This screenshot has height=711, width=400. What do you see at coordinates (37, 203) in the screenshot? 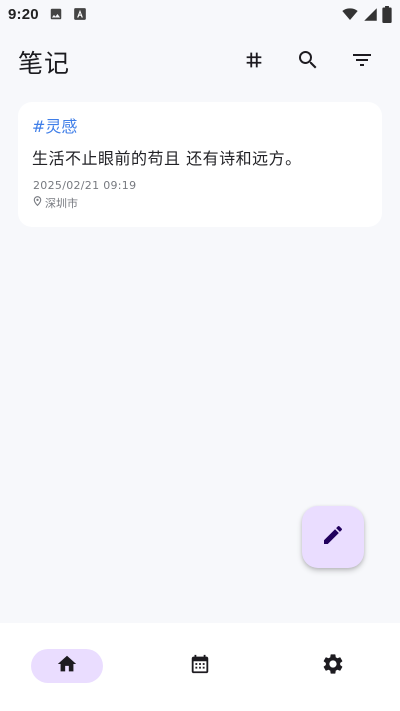
I see `location-pin-icon` at bounding box center [37, 203].